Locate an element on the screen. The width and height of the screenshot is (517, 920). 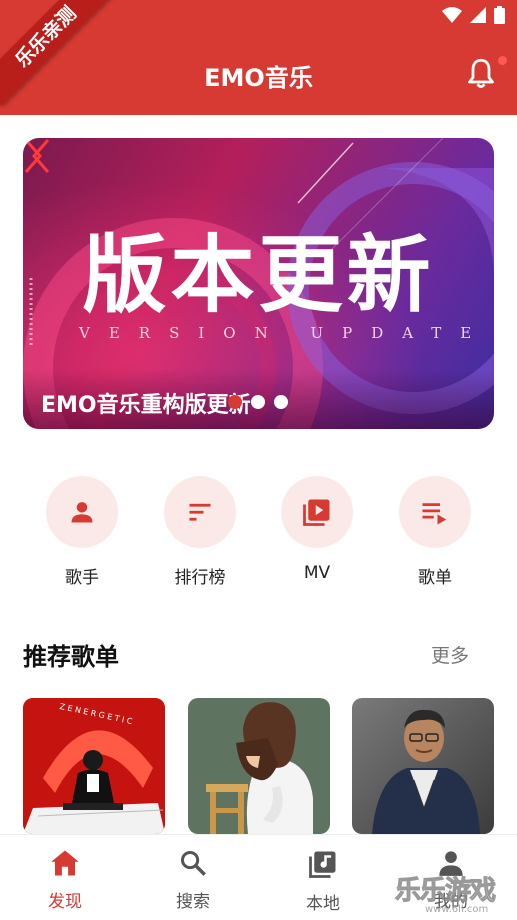
wifi-icon is located at coordinates (452, 15).